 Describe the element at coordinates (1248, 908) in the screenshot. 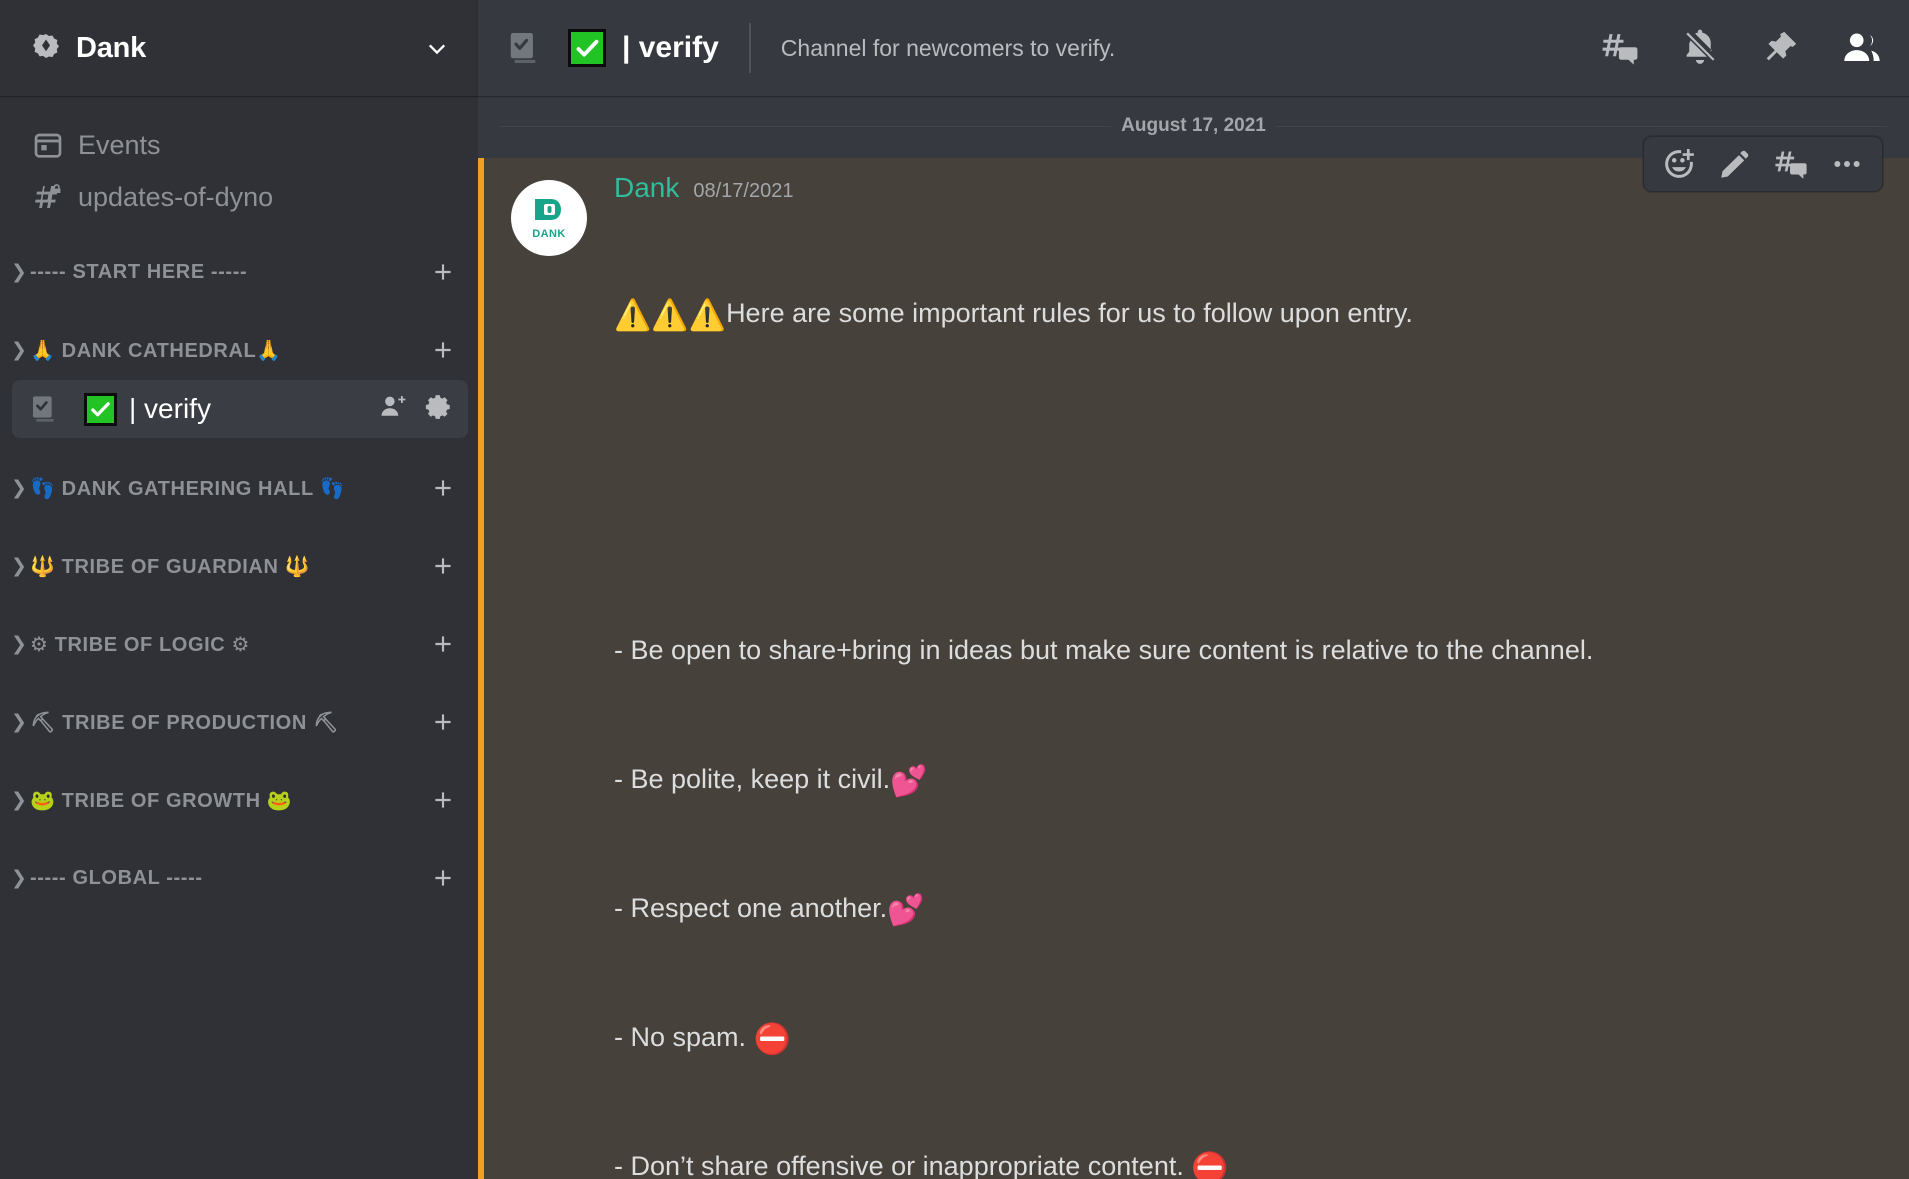

I see `rule-line: - Respect one another.💕` at that location.